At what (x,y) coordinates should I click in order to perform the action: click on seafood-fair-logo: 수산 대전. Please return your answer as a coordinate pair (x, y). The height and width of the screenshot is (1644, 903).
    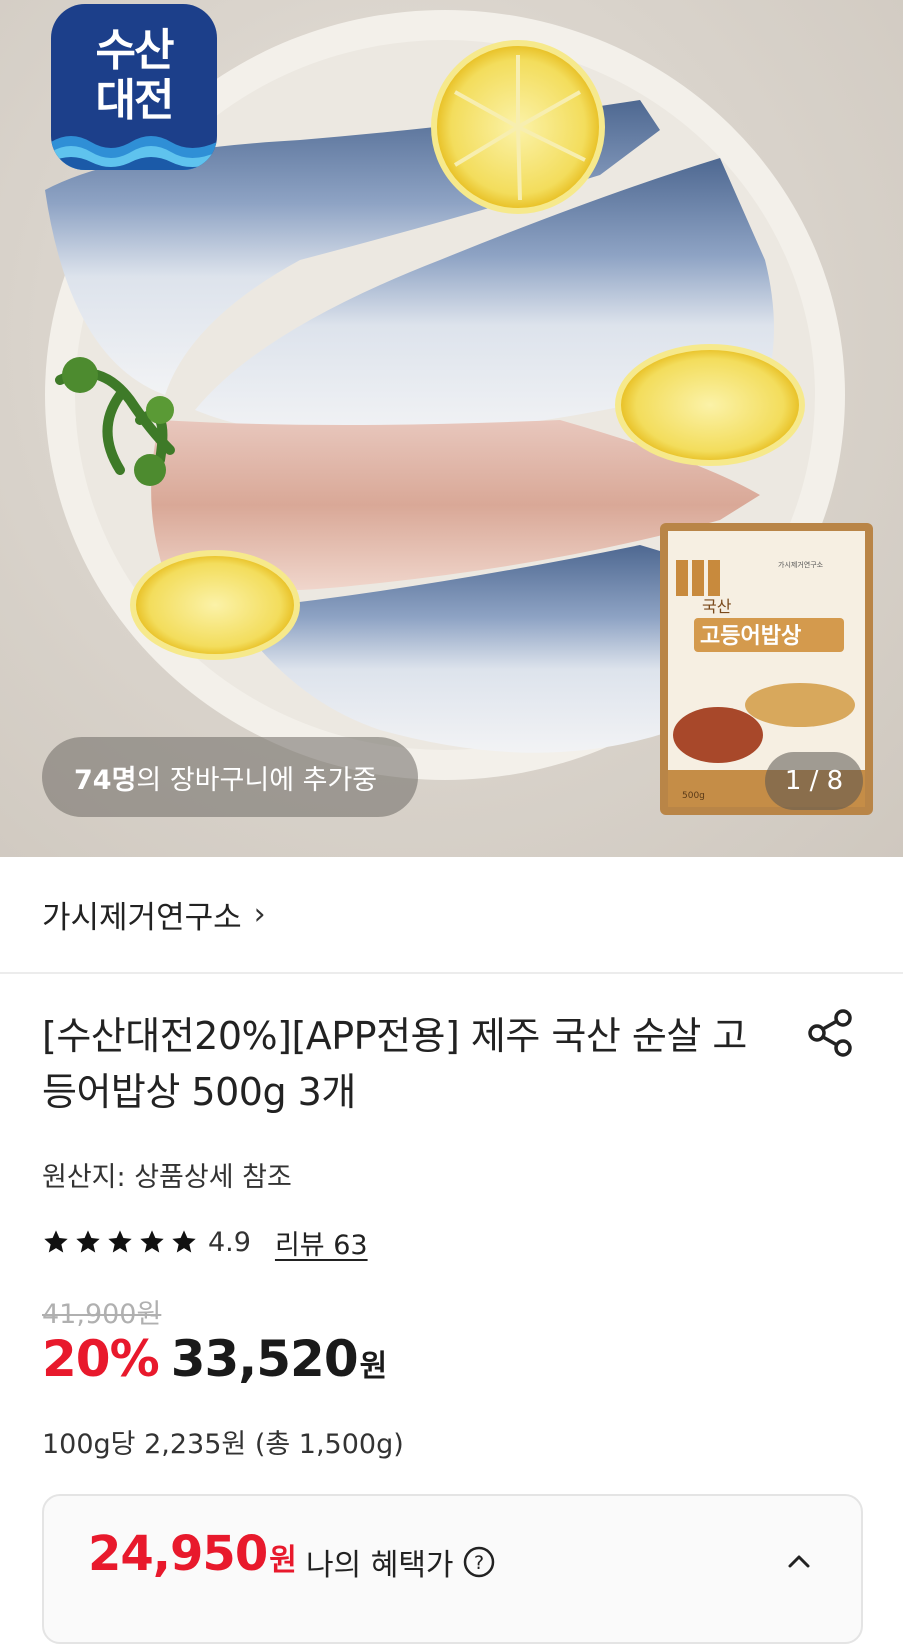
    Looking at the image, I should click on (134, 87).